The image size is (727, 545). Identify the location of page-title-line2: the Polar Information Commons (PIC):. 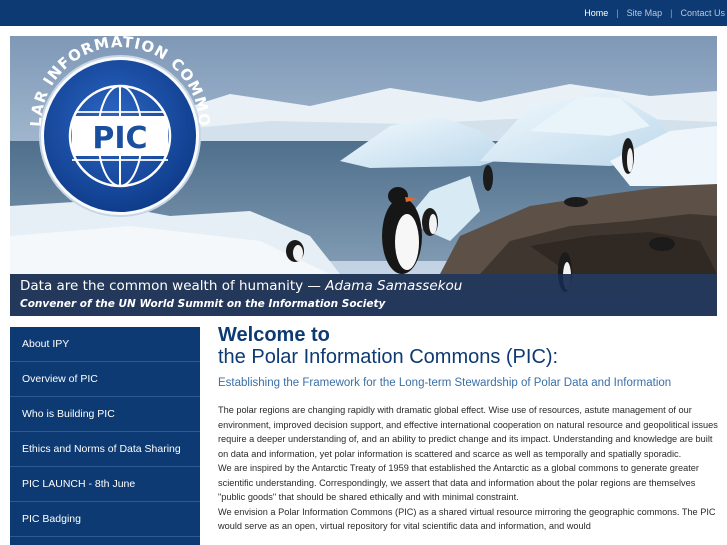
(388, 357).